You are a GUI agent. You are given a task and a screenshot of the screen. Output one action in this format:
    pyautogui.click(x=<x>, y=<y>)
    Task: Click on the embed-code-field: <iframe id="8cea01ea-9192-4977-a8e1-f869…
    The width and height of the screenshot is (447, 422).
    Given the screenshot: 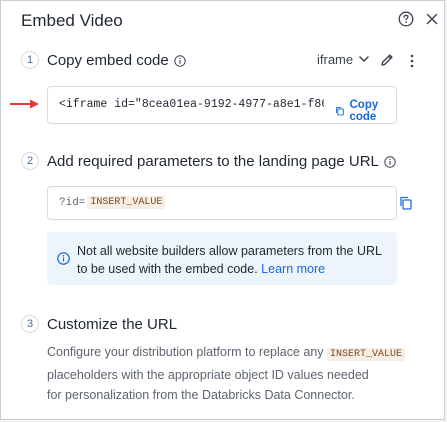 What is the action you would take?
    pyautogui.click(x=222, y=105)
    